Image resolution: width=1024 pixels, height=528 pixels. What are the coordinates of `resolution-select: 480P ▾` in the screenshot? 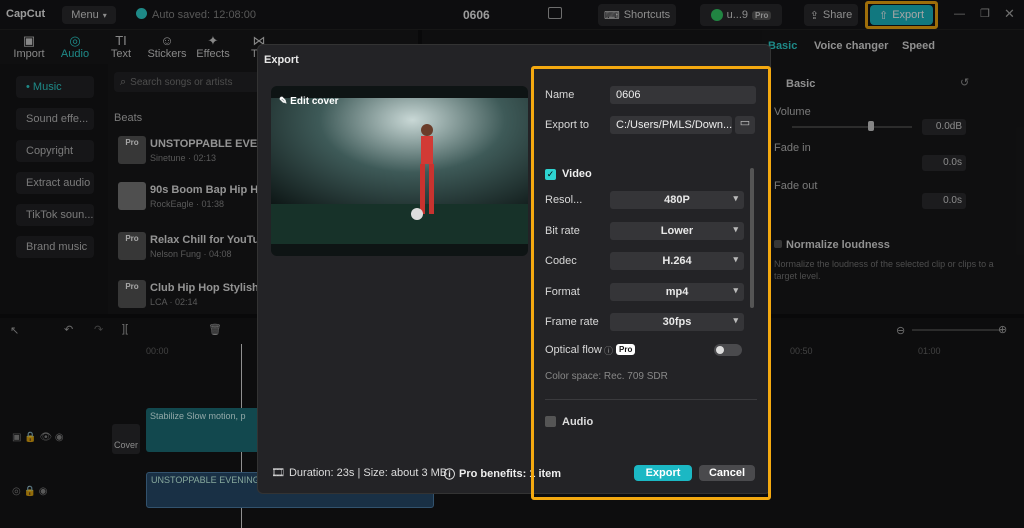 It's located at (677, 200).